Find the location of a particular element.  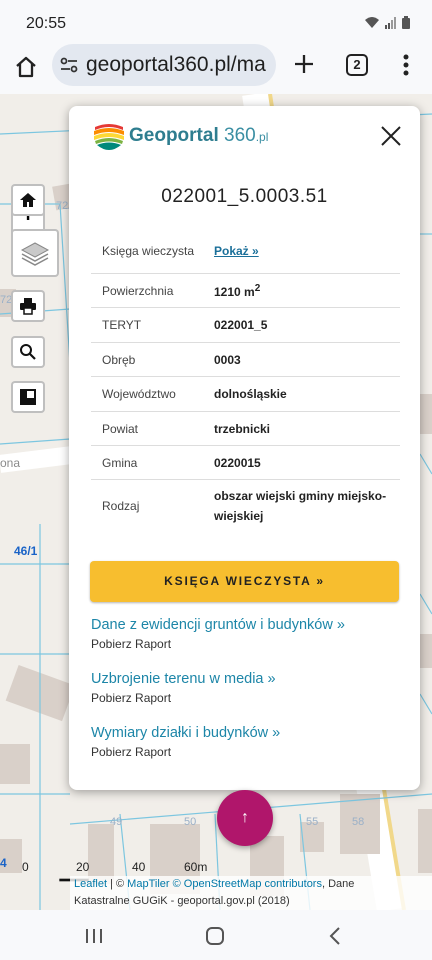

browser-toolbar: geoportal360.pl/ma 2 is located at coordinates (216, 69).